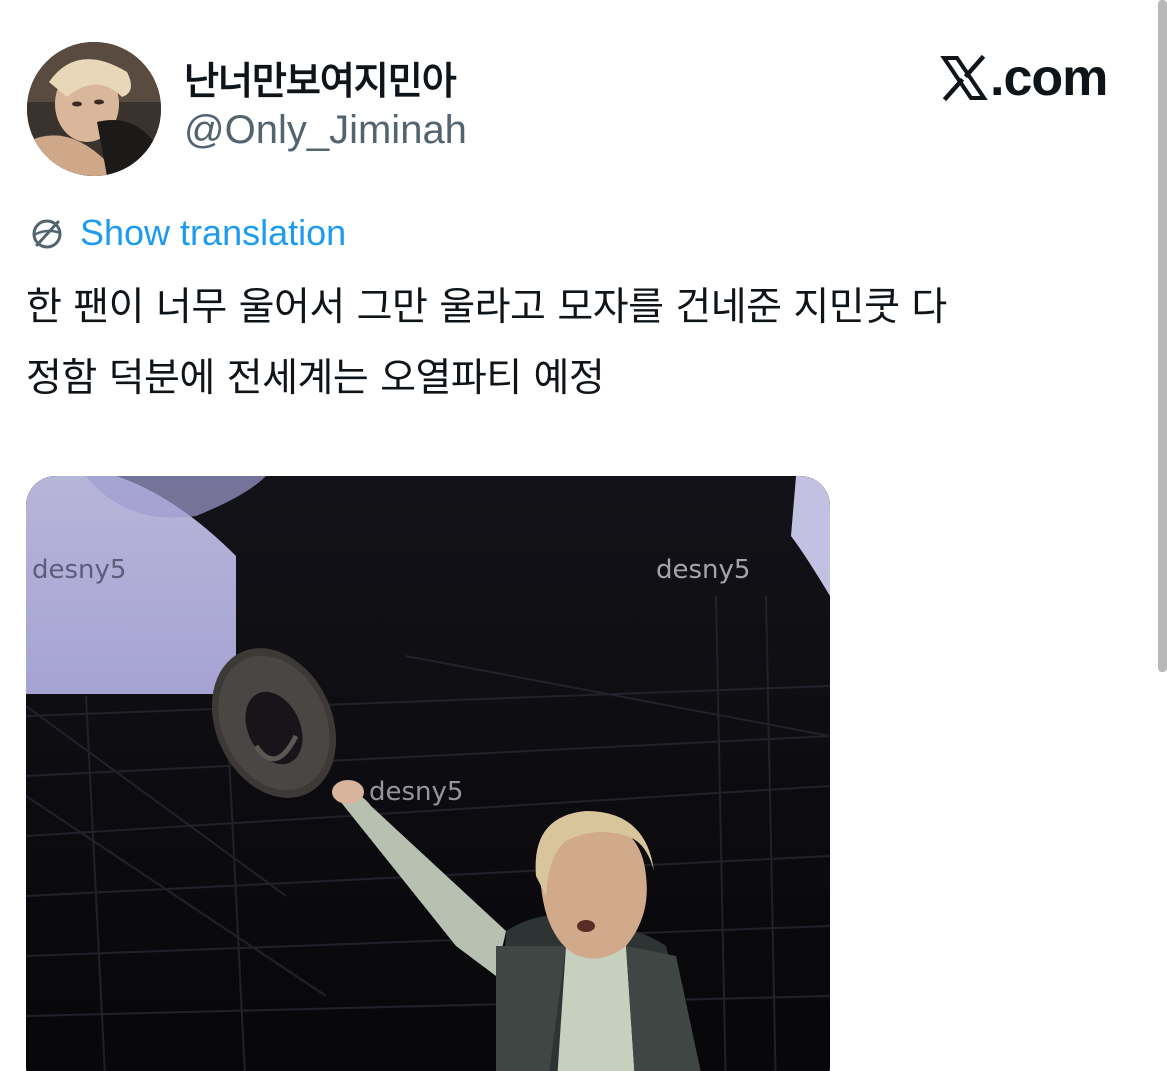 Image resolution: width=1167 pixels, height=1071 pixels. What do you see at coordinates (47, 234) in the screenshot?
I see `globe-icon` at bounding box center [47, 234].